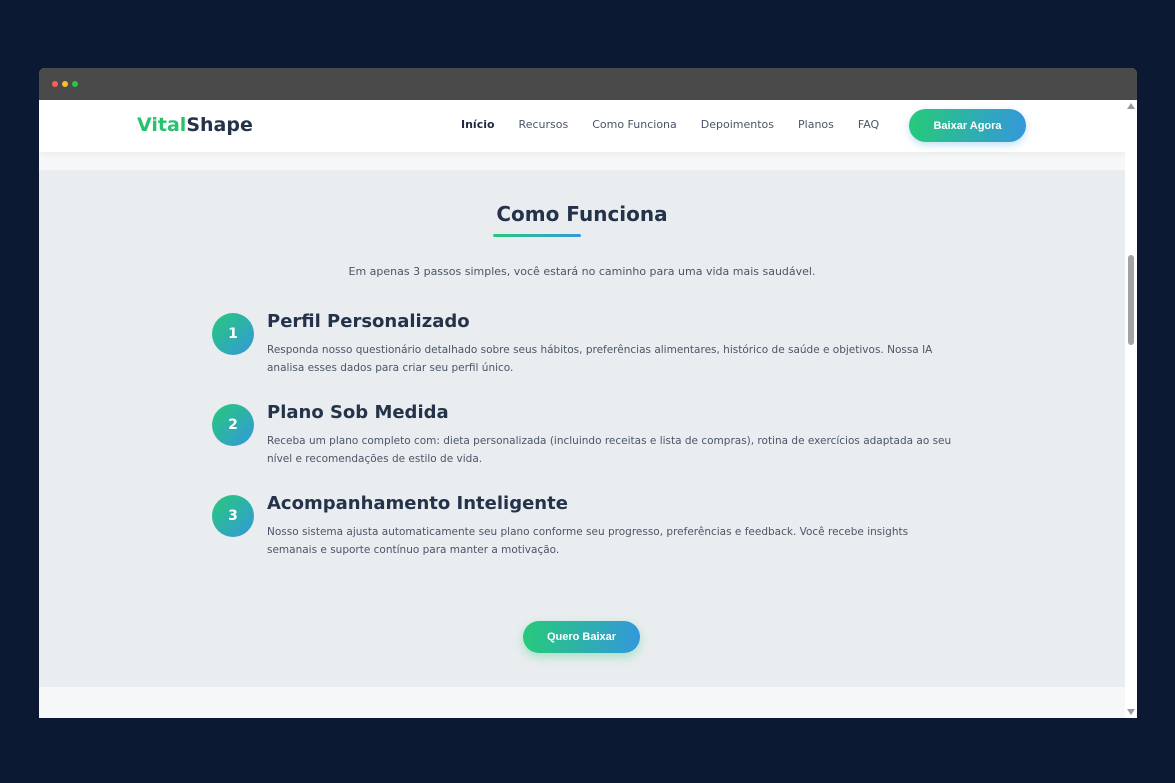  What do you see at coordinates (581, 637) in the screenshot?
I see `want-download-button: Quero Baixar` at bounding box center [581, 637].